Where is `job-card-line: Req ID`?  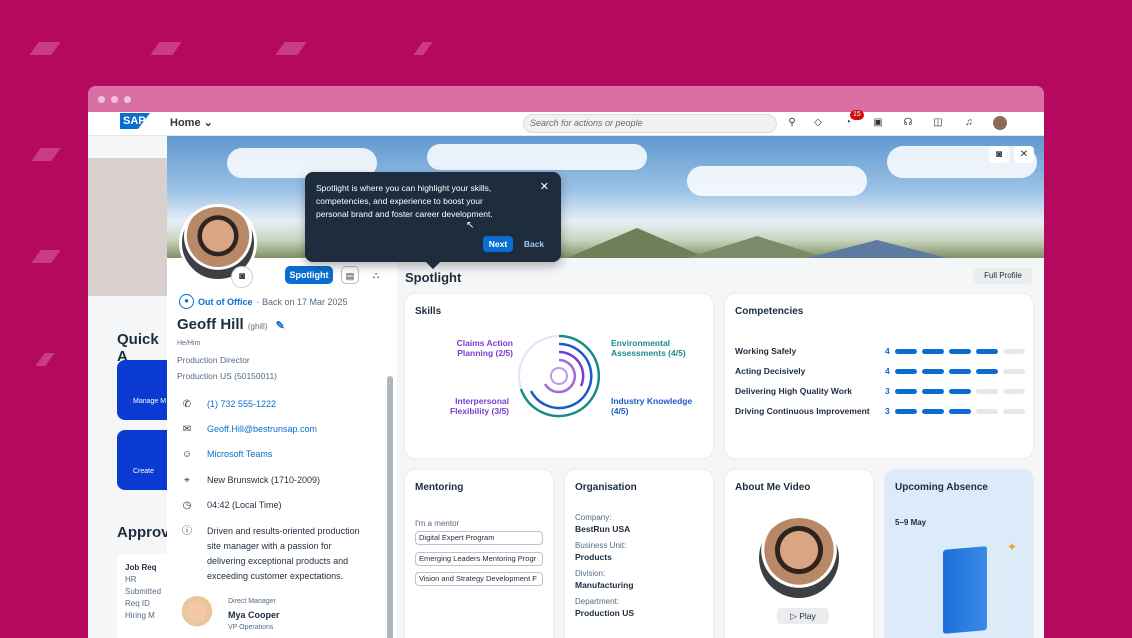 job-card-line: Req ID is located at coordinates (137, 603).